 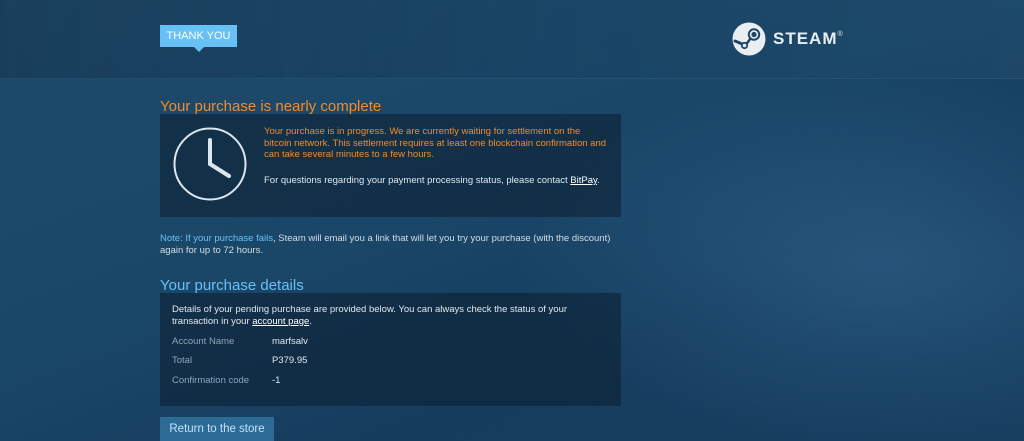 I want to click on details-title: Your purchase details, so click(x=232, y=285).